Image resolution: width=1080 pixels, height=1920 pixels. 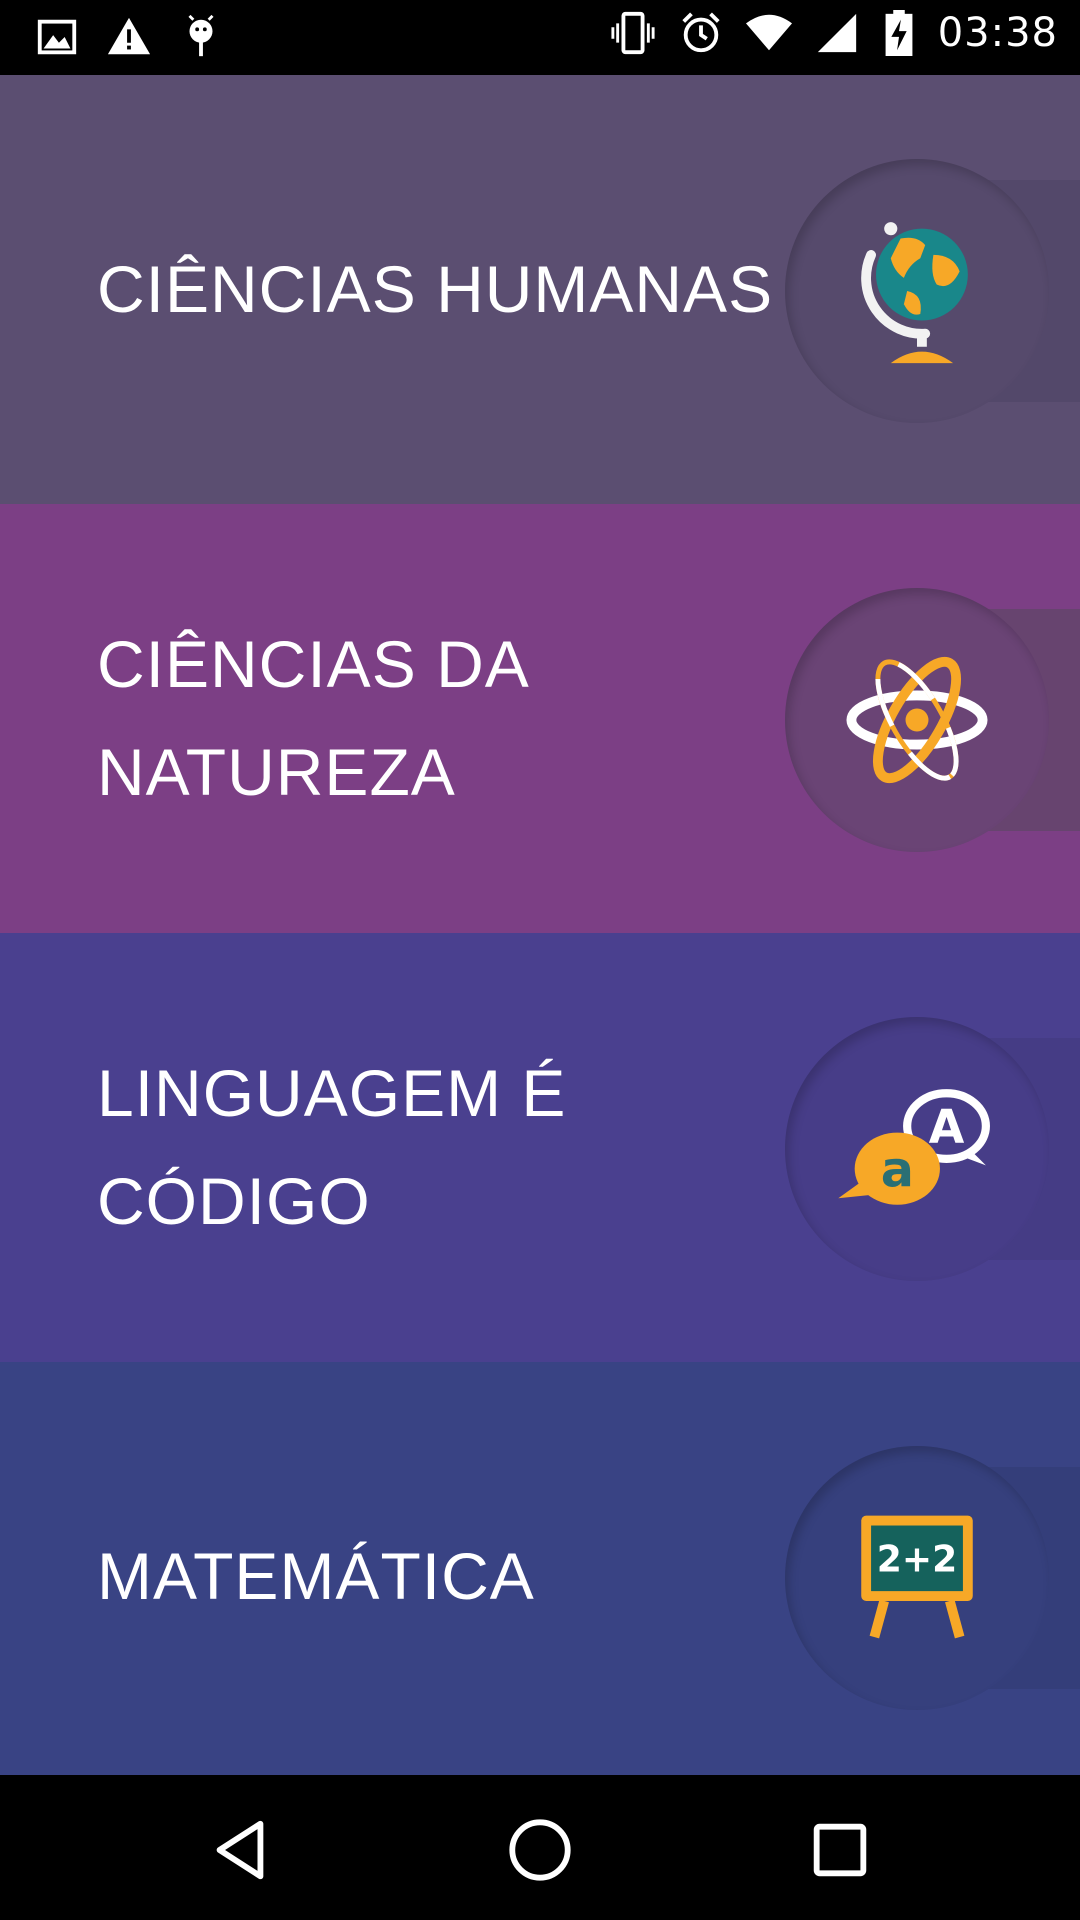 I want to click on svg-text: 2+2, so click(x=917, y=1559).